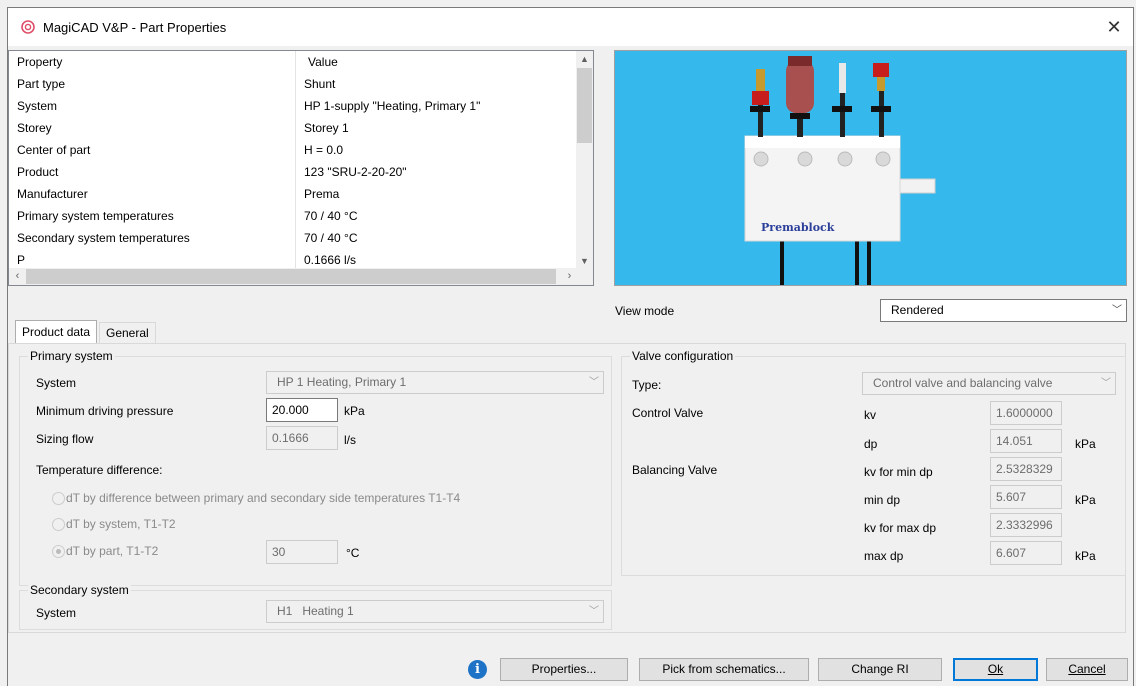 The width and height of the screenshot is (1136, 686). Describe the element at coordinates (152, 127) in the screenshot. I see `property-name: Storey` at that location.